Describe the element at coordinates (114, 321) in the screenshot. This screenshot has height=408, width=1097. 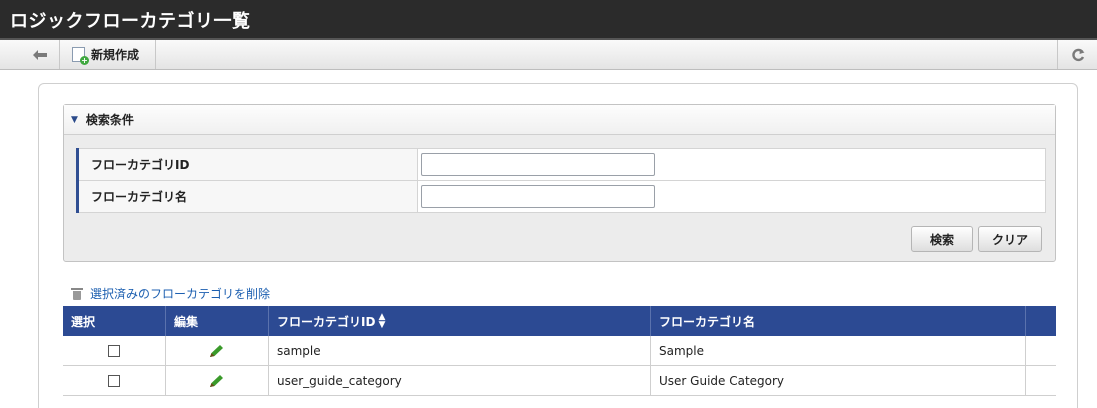
I see `column-select: 選択` at that location.